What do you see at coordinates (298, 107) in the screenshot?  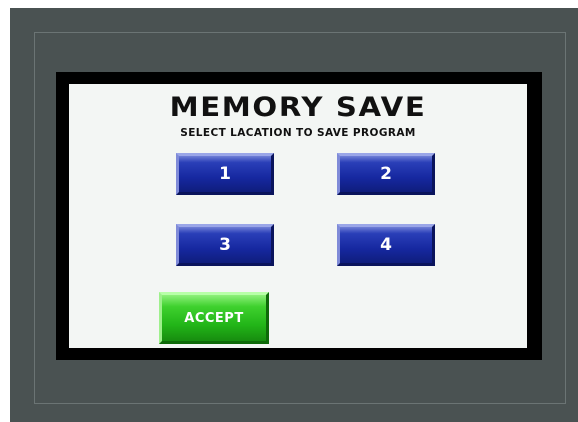 I see `page-title: MEMORY SAVE` at bounding box center [298, 107].